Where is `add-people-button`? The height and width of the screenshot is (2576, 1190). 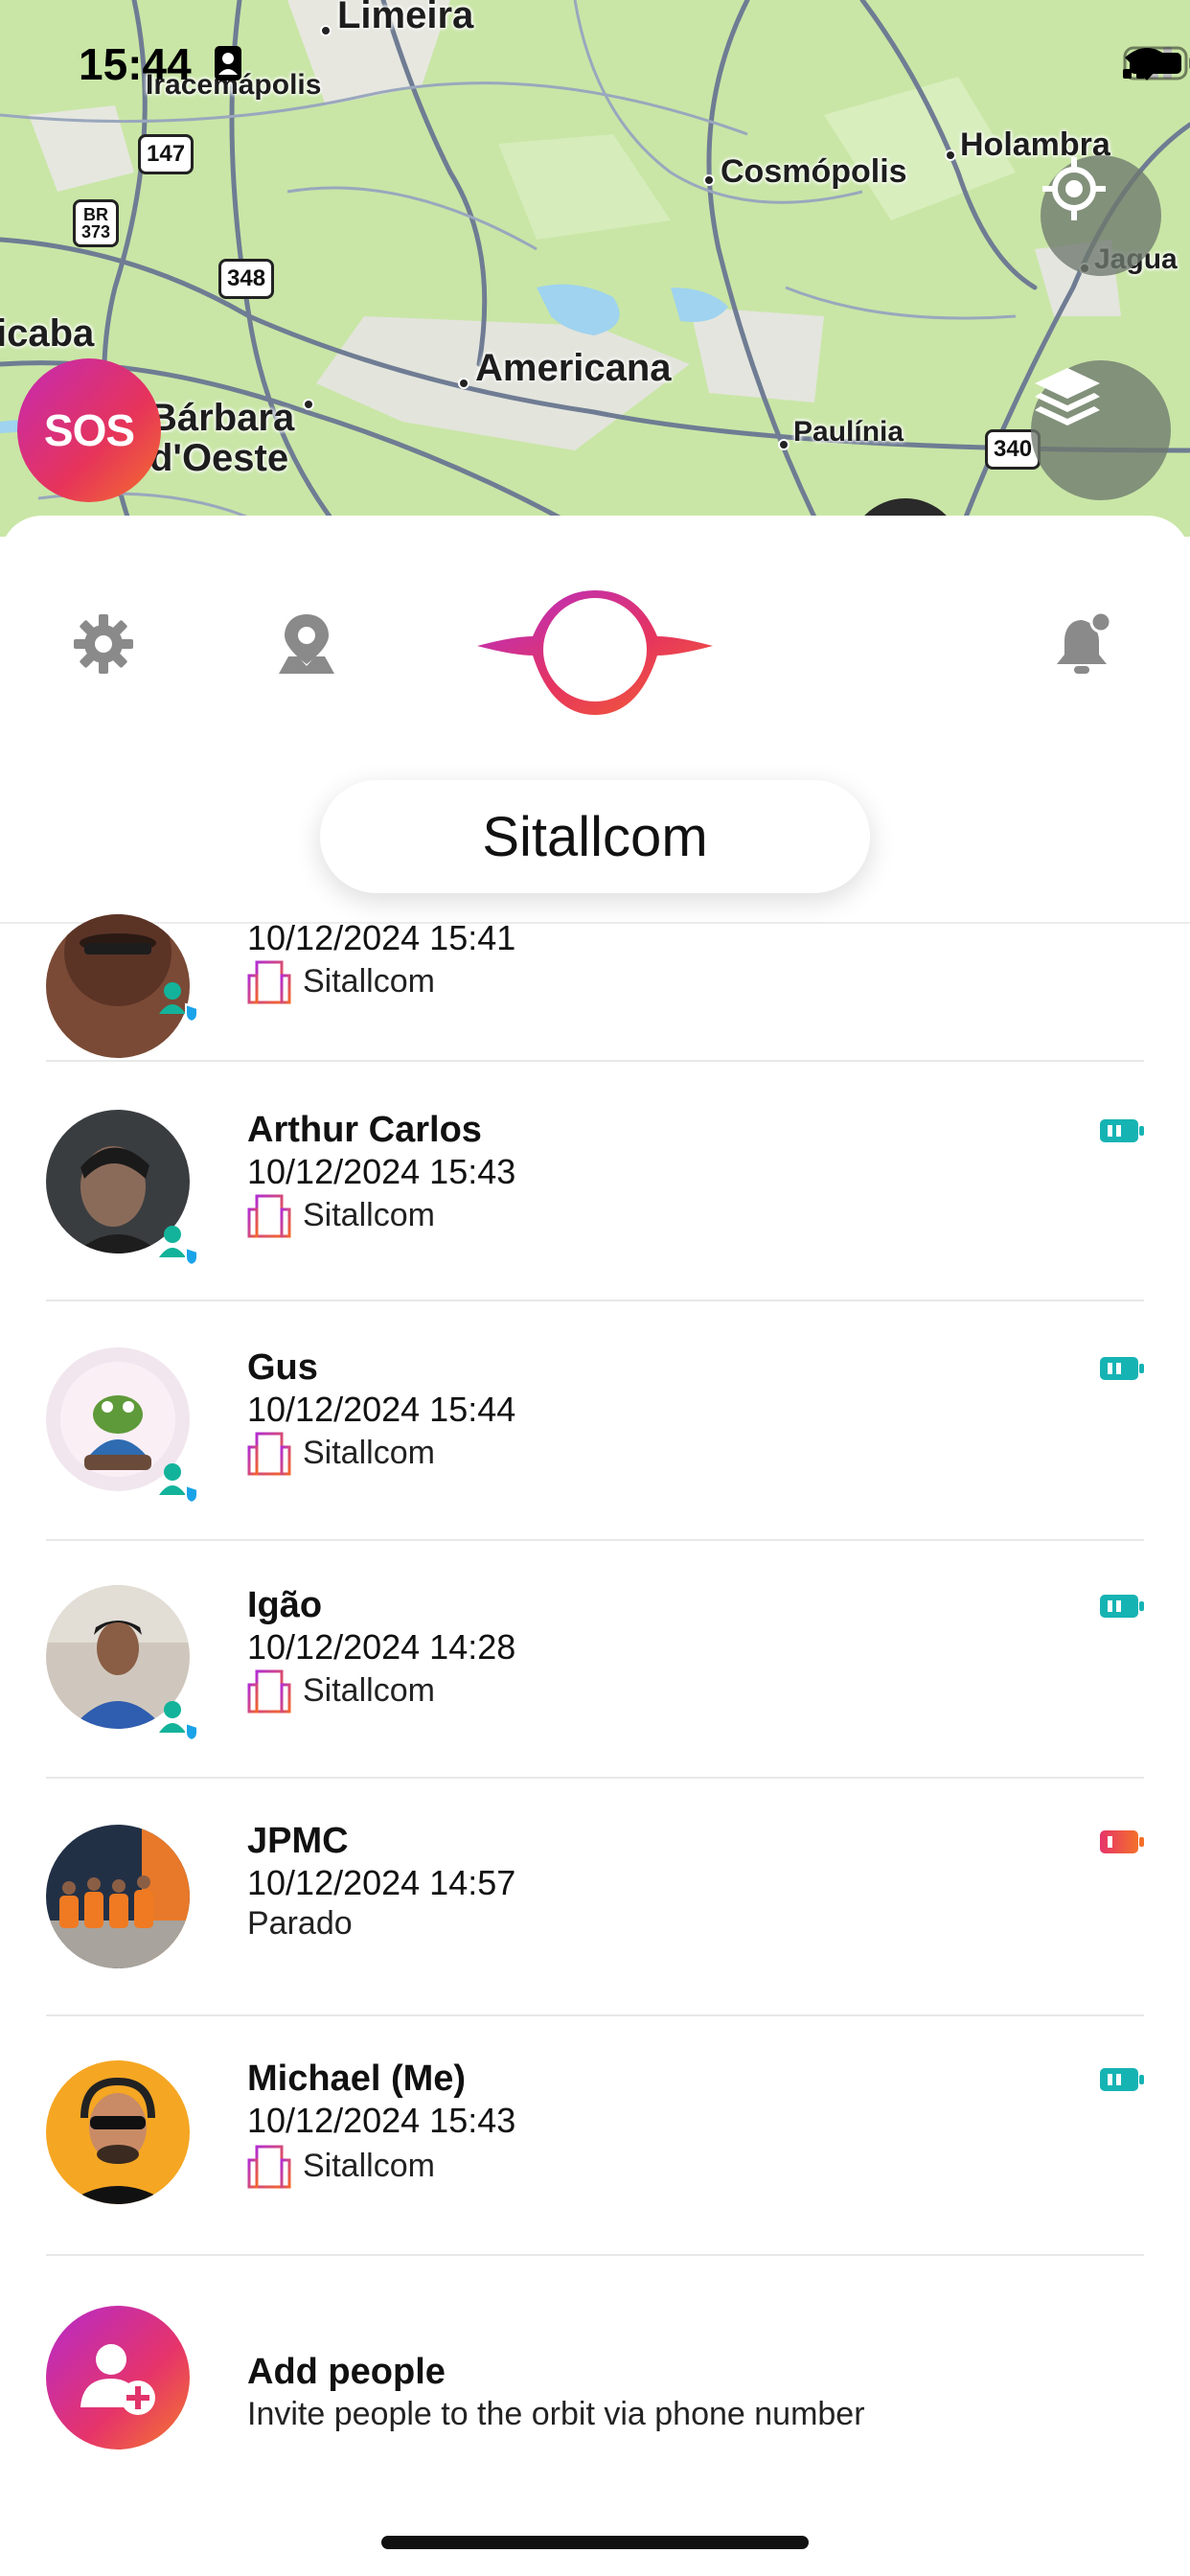 add-people-button is located at coordinates (118, 2378).